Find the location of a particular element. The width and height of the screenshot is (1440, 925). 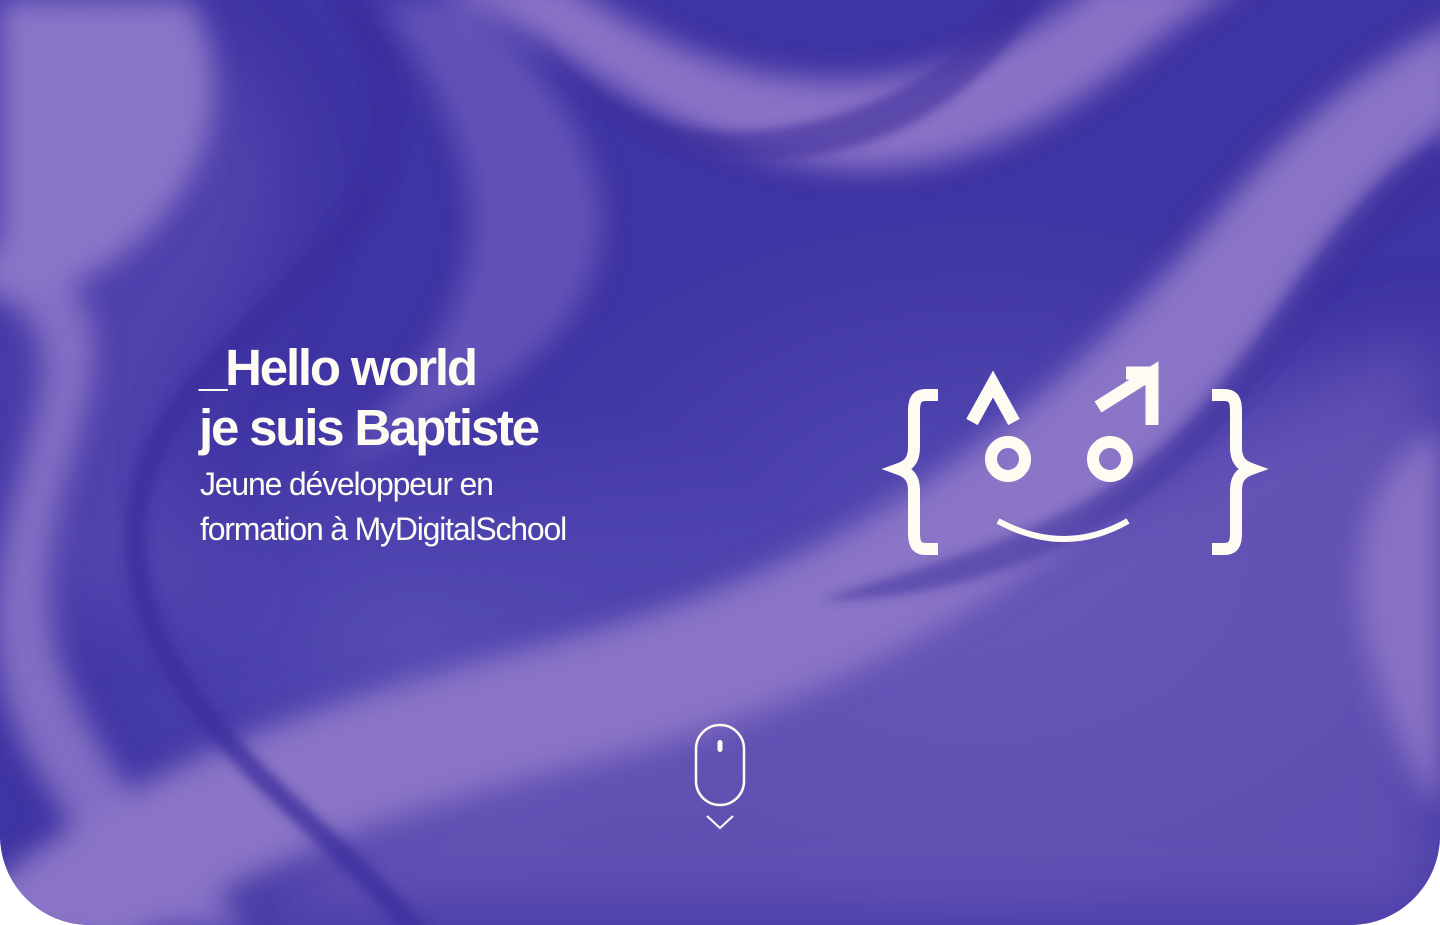

headline-greeting: _Hello world is located at coordinates (338, 367).